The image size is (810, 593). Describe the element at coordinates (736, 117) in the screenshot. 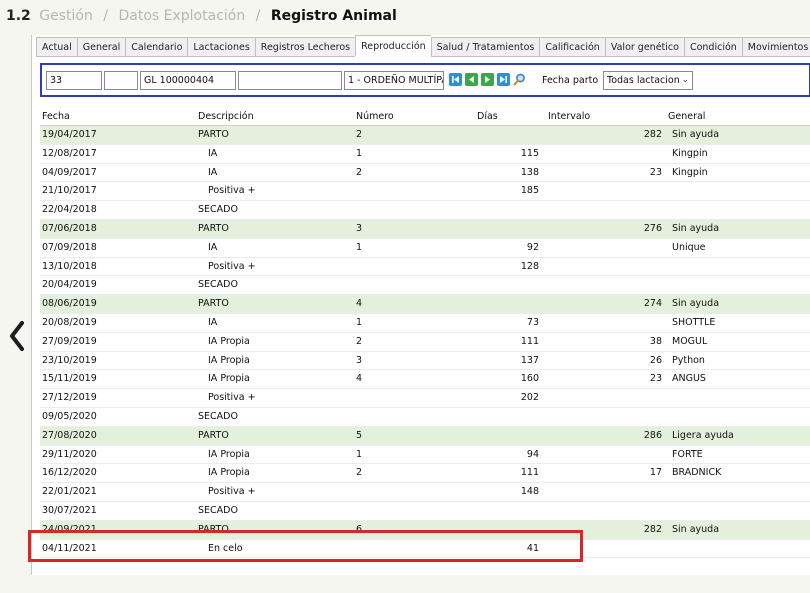

I see `column-header-general: General` at that location.